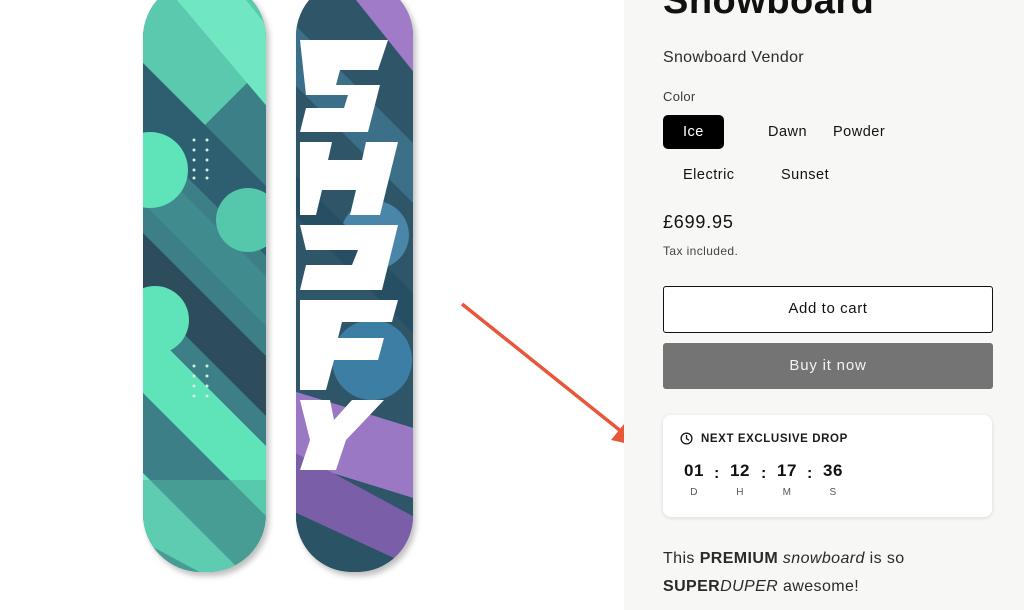 This screenshot has width=1024, height=610. What do you see at coordinates (828, 309) in the screenshot?
I see `add-to-cart-button: Add to cart` at bounding box center [828, 309].